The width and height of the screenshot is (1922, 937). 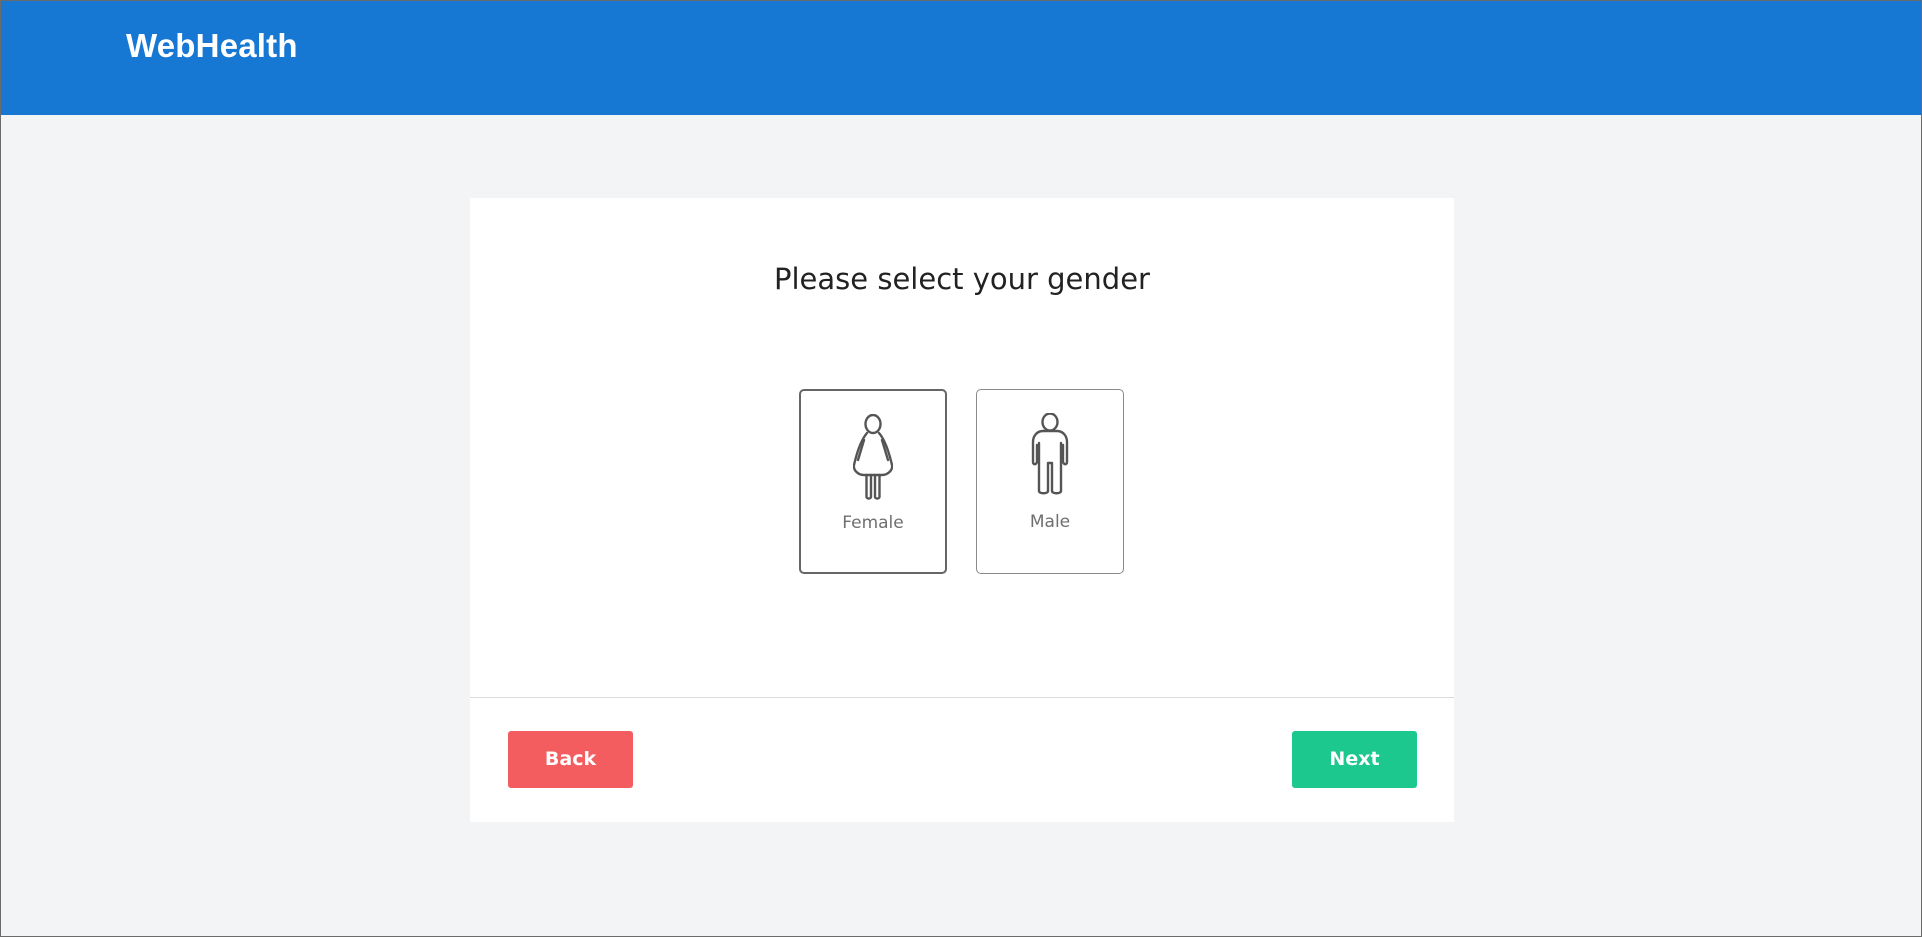 I want to click on female-figure-icon, so click(x=873, y=457).